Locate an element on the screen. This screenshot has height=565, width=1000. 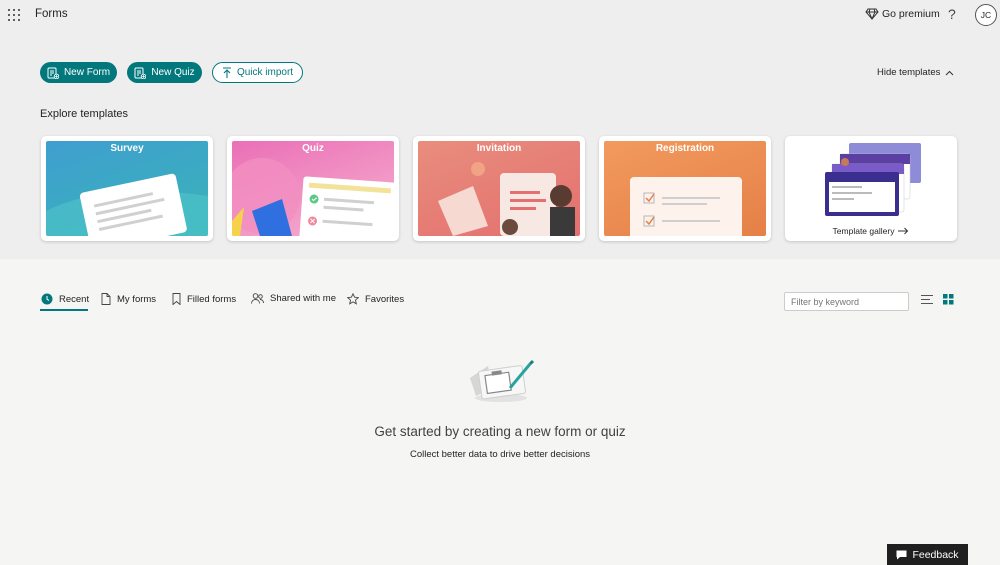
template-gallery-label: Template gallery is located at coordinates (863, 231).